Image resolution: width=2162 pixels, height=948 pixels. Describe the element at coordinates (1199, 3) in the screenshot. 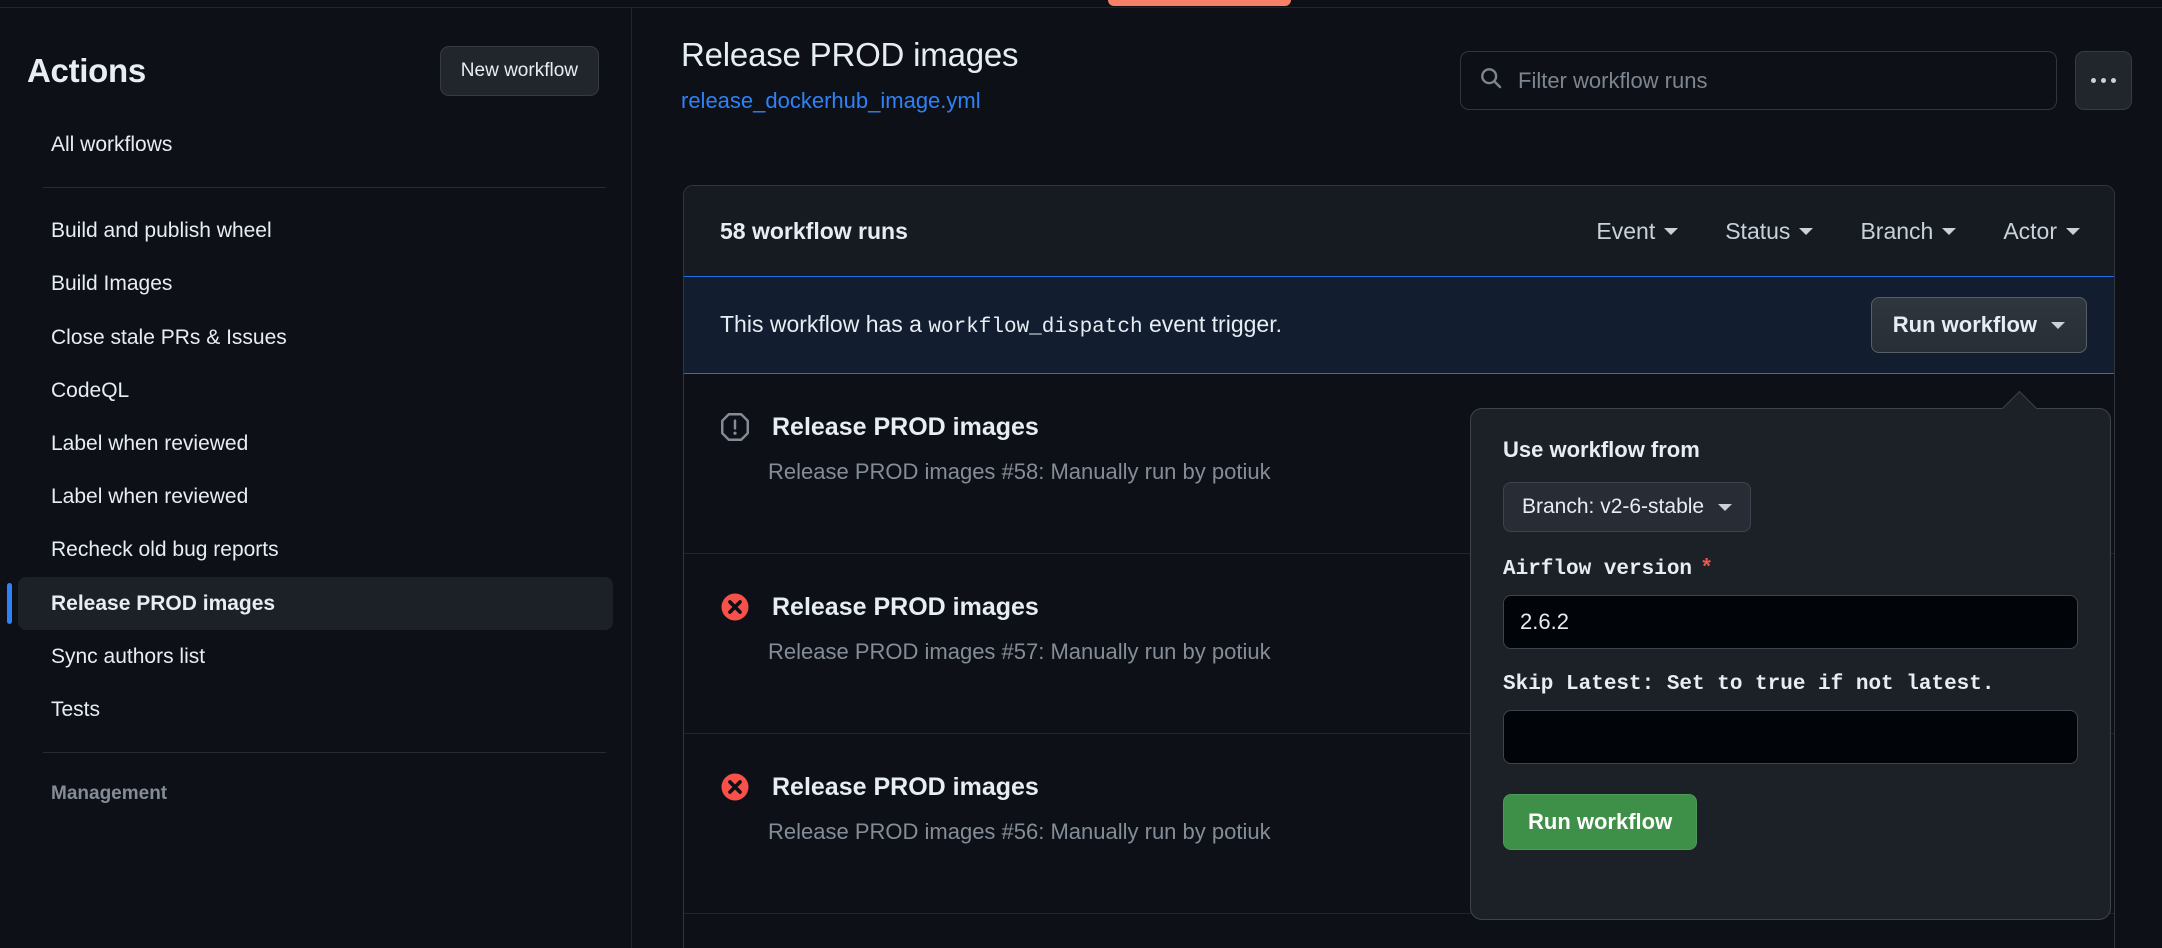

I see `active-tab-indicator` at that location.